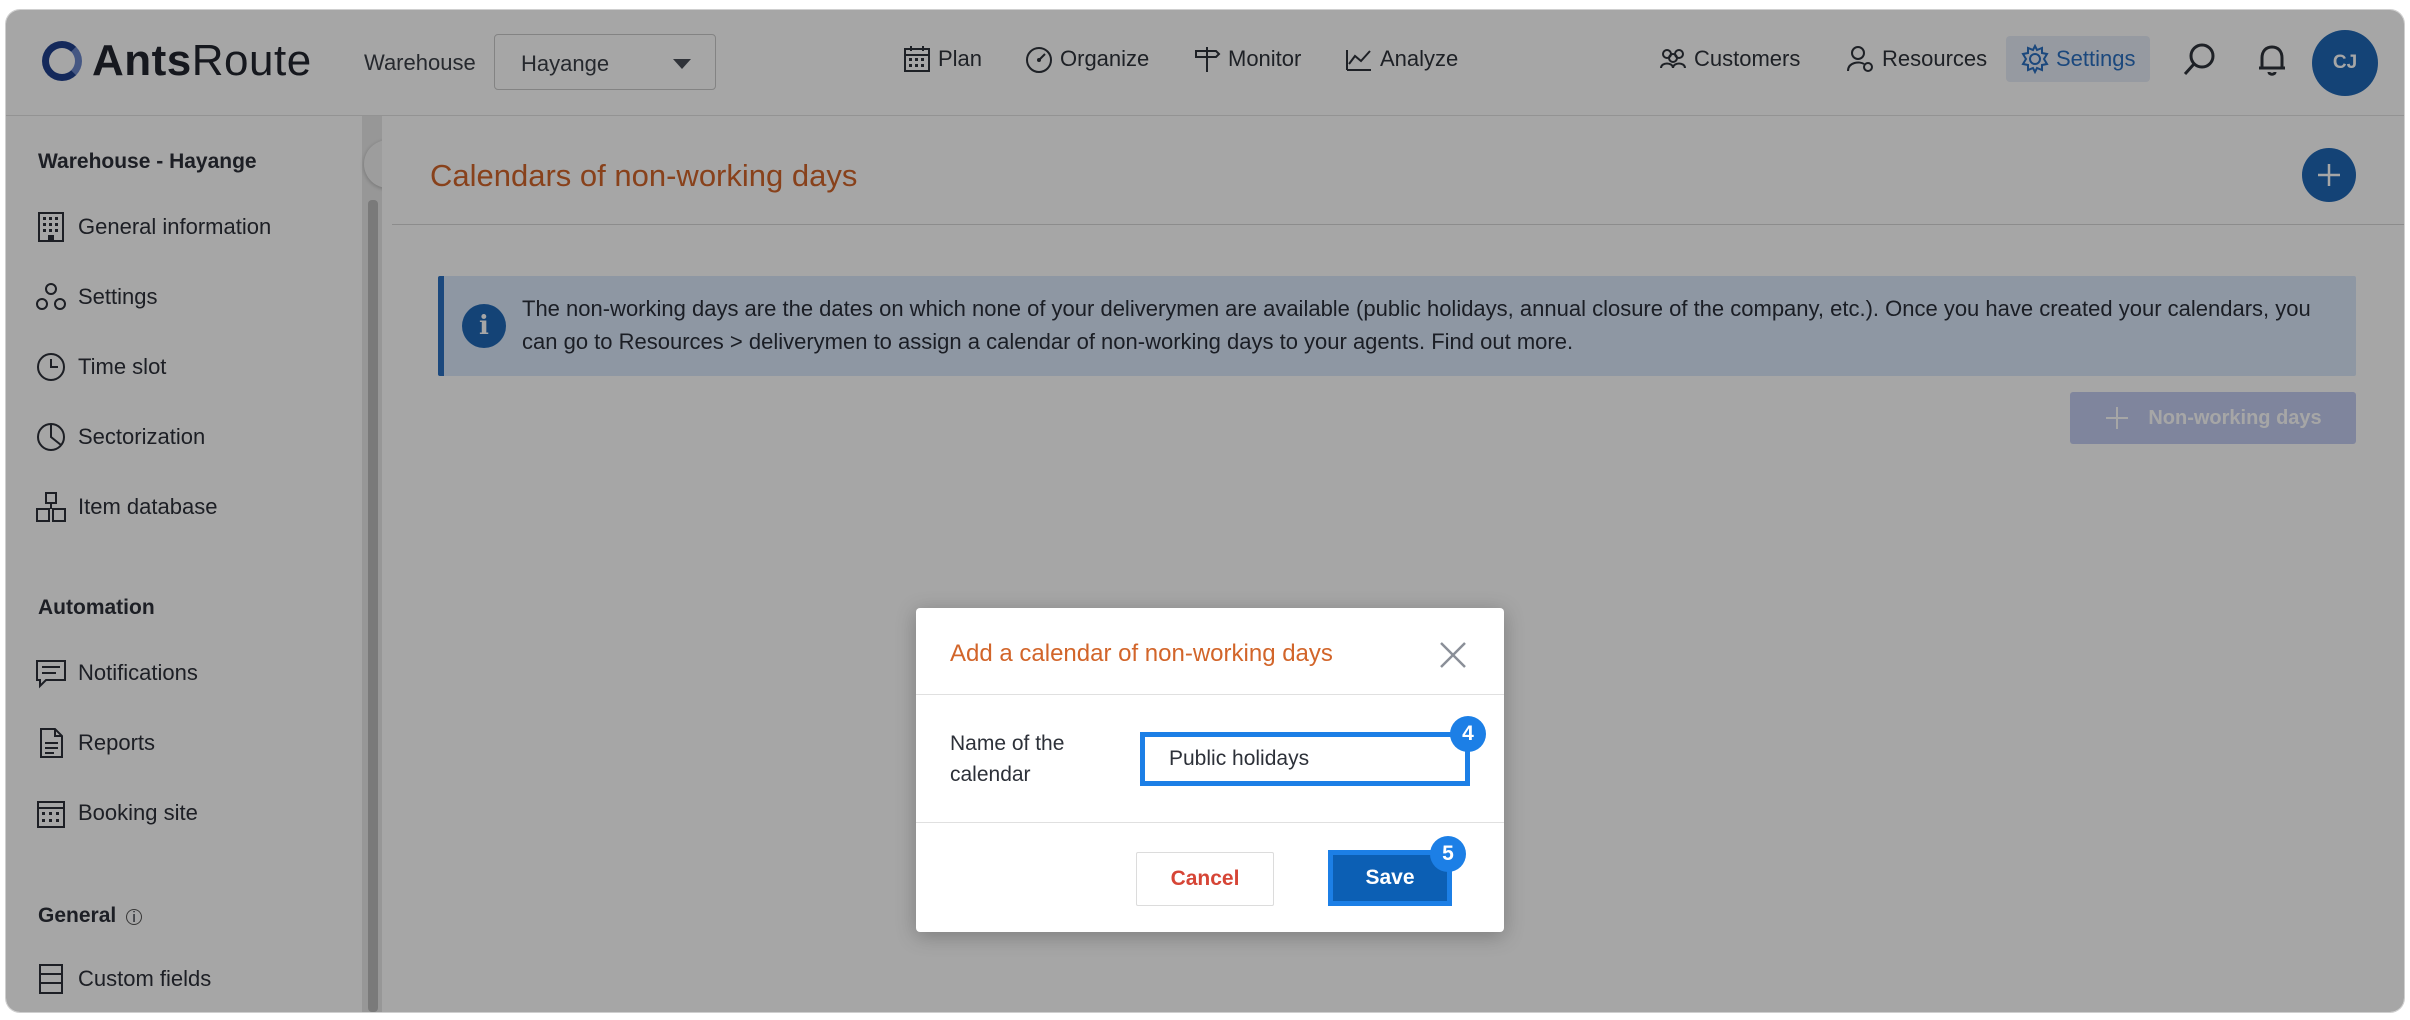 This screenshot has width=2410, height=1020. Describe the element at coordinates (1210, 694) in the screenshot. I see `dialog-header-divider` at that location.